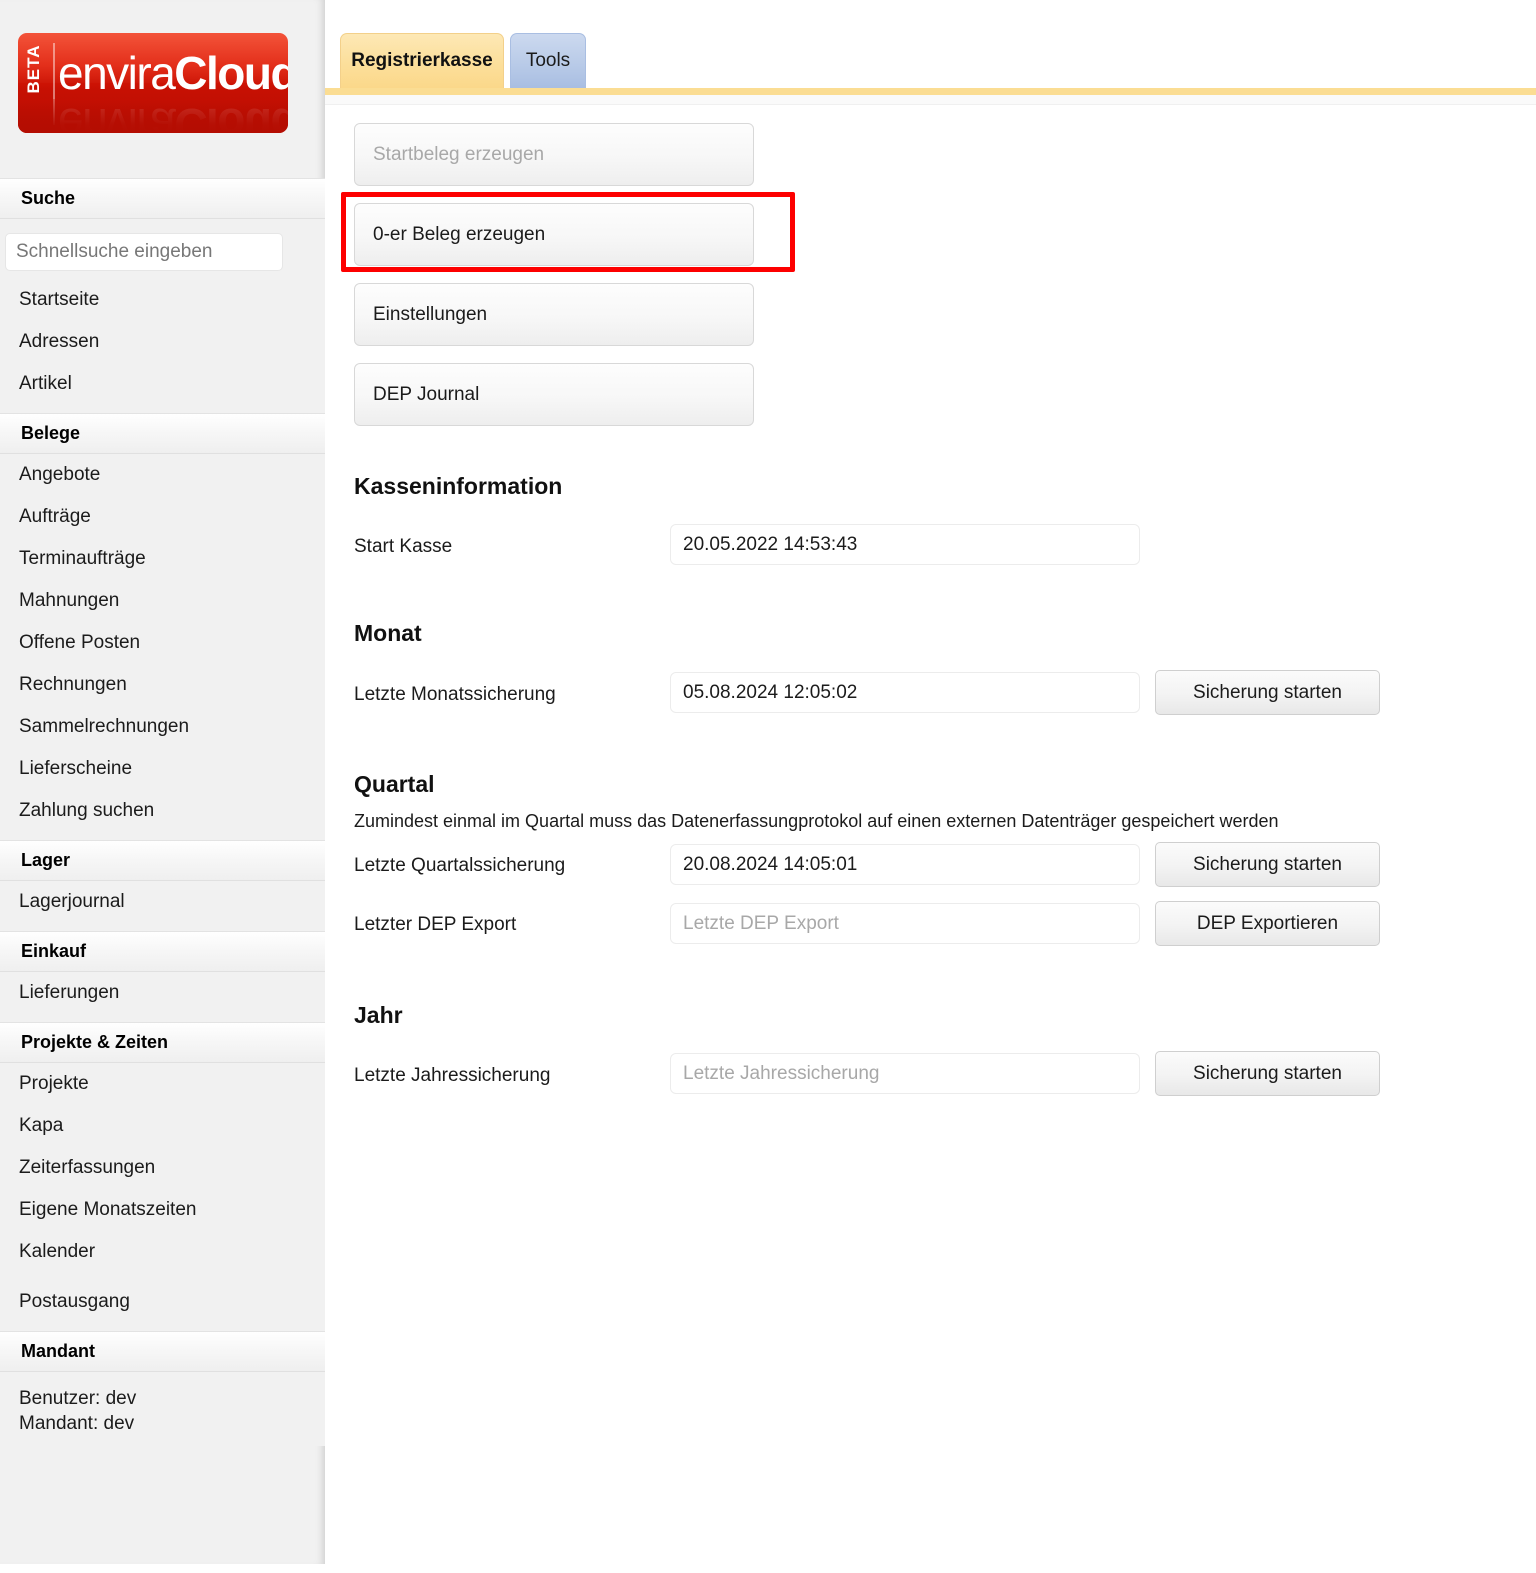 The height and width of the screenshot is (1573, 1536). Describe the element at coordinates (59, 341) in the screenshot. I see `sidebar-item-label: Adressen` at that location.